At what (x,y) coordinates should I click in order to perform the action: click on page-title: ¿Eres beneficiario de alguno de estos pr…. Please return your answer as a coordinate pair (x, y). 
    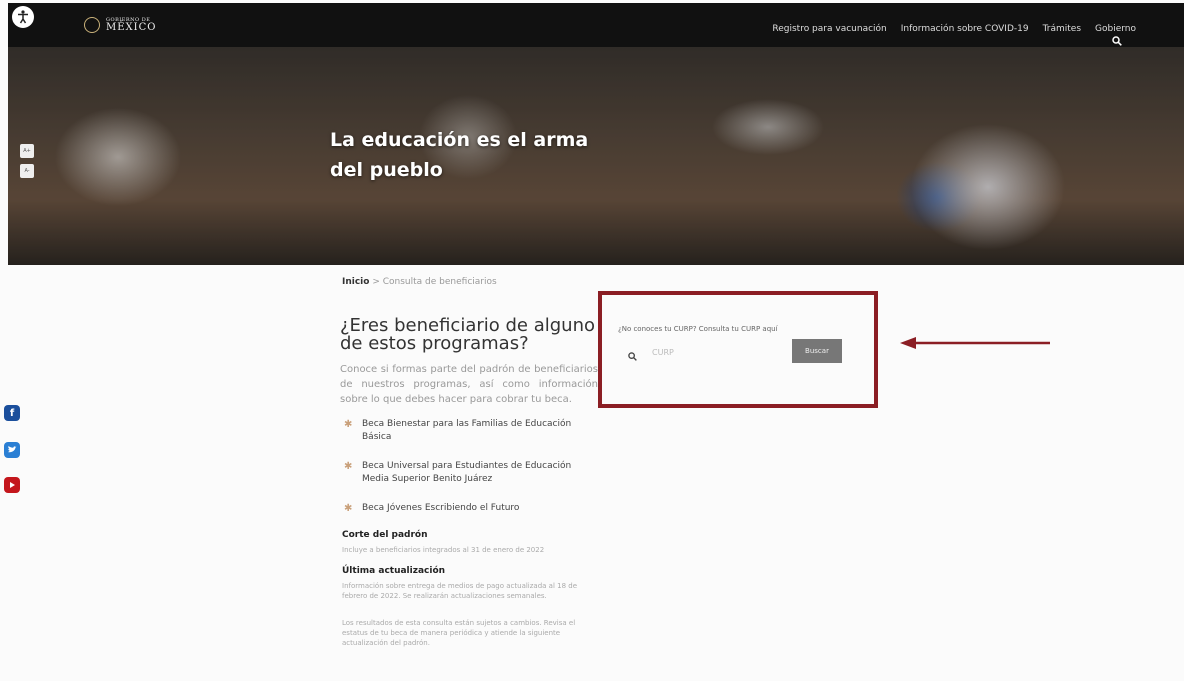
    Looking at the image, I should click on (467, 334).